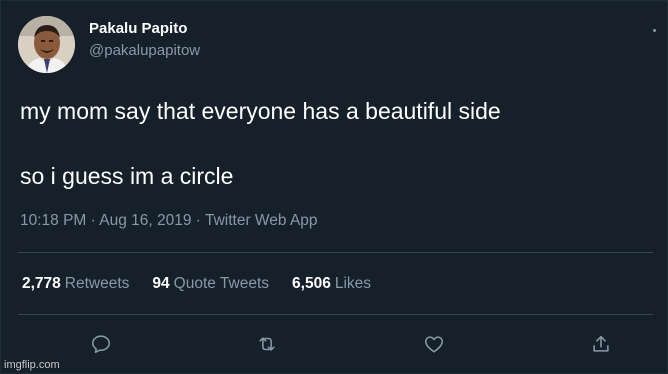  I want to click on display-name: Pakalu Papito, so click(144, 29).